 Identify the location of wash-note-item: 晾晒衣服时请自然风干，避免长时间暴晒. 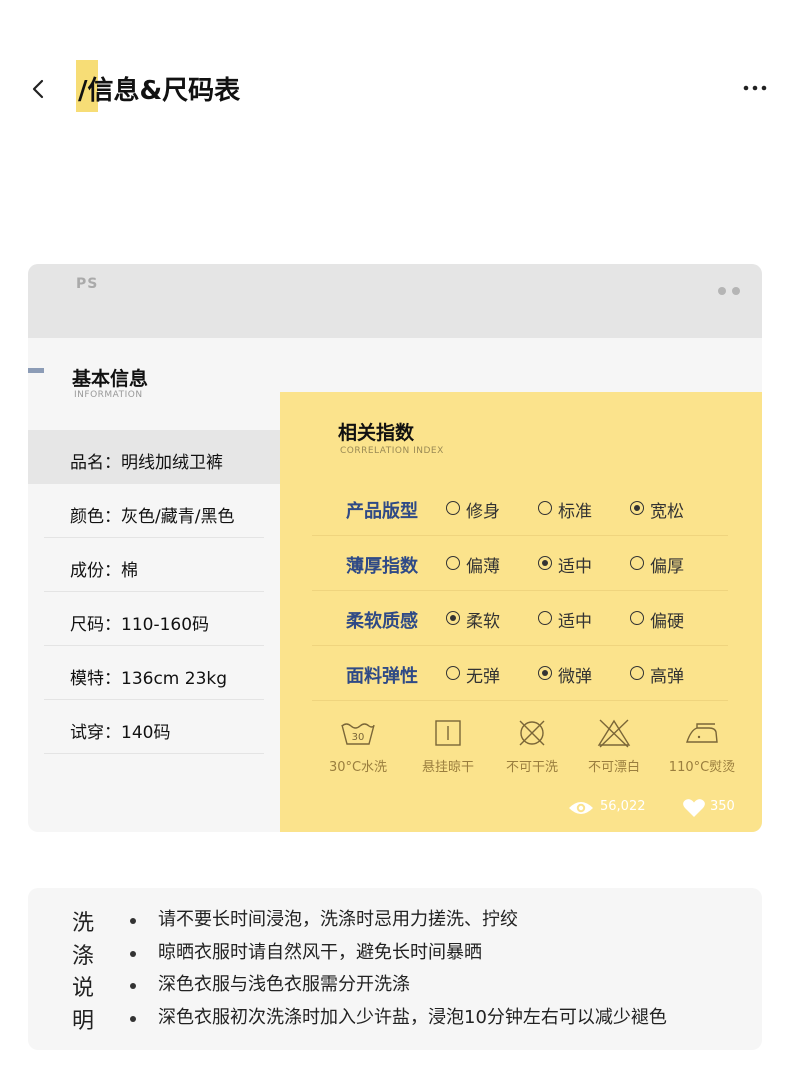
(397, 953).